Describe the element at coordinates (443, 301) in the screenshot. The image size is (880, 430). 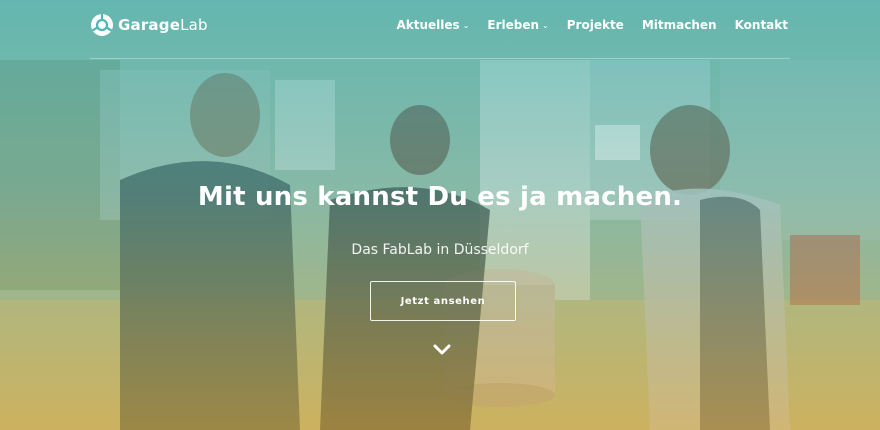
I see `cta-button: Jetzt ansehen` at that location.